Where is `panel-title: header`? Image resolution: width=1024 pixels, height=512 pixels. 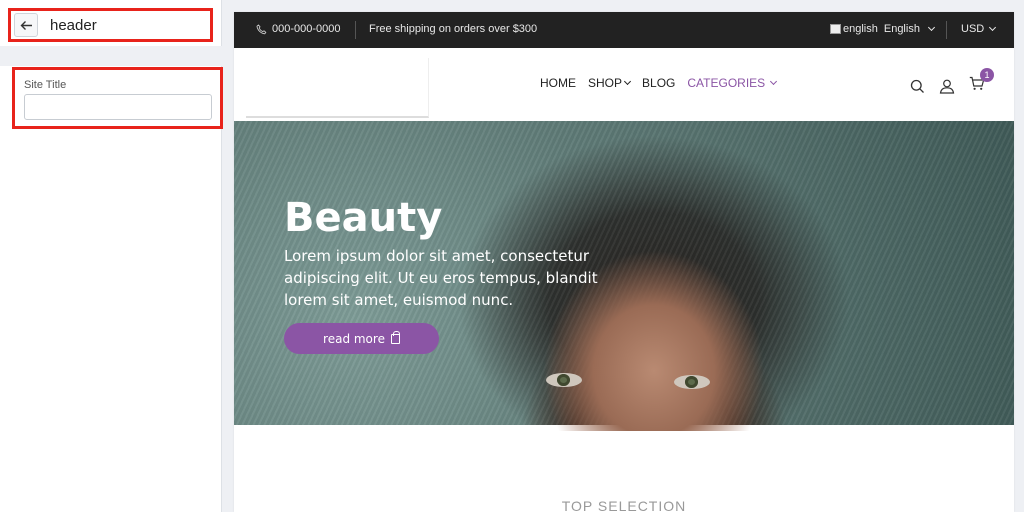
panel-title: header is located at coordinates (73, 25).